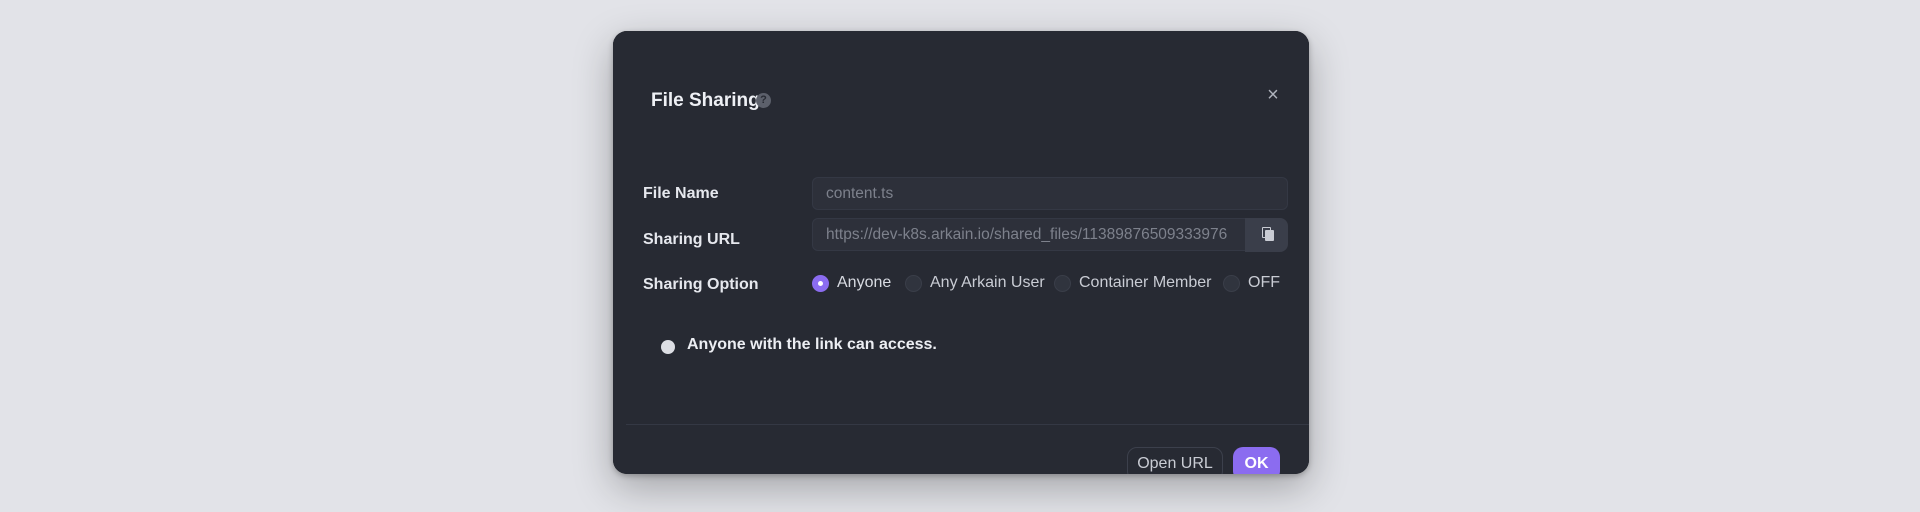 The height and width of the screenshot is (512, 1920). Describe the element at coordinates (1264, 282) in the screenshot. I see `radio-label: OFF` at that location.